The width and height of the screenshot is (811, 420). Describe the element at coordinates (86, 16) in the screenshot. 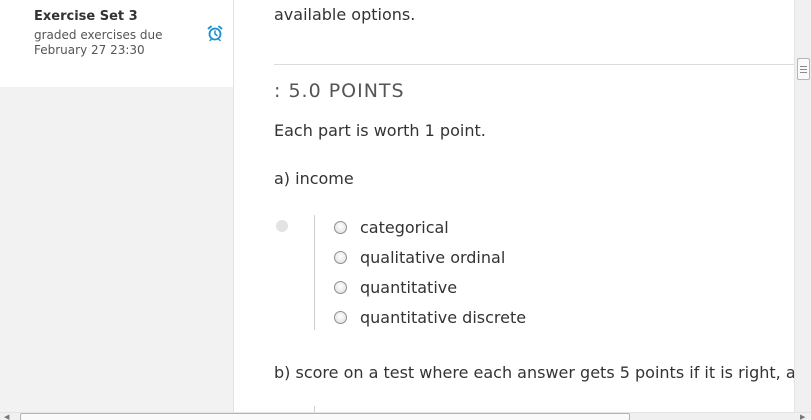

I see `exercise-set-title: Exercise Set 3` at that location.